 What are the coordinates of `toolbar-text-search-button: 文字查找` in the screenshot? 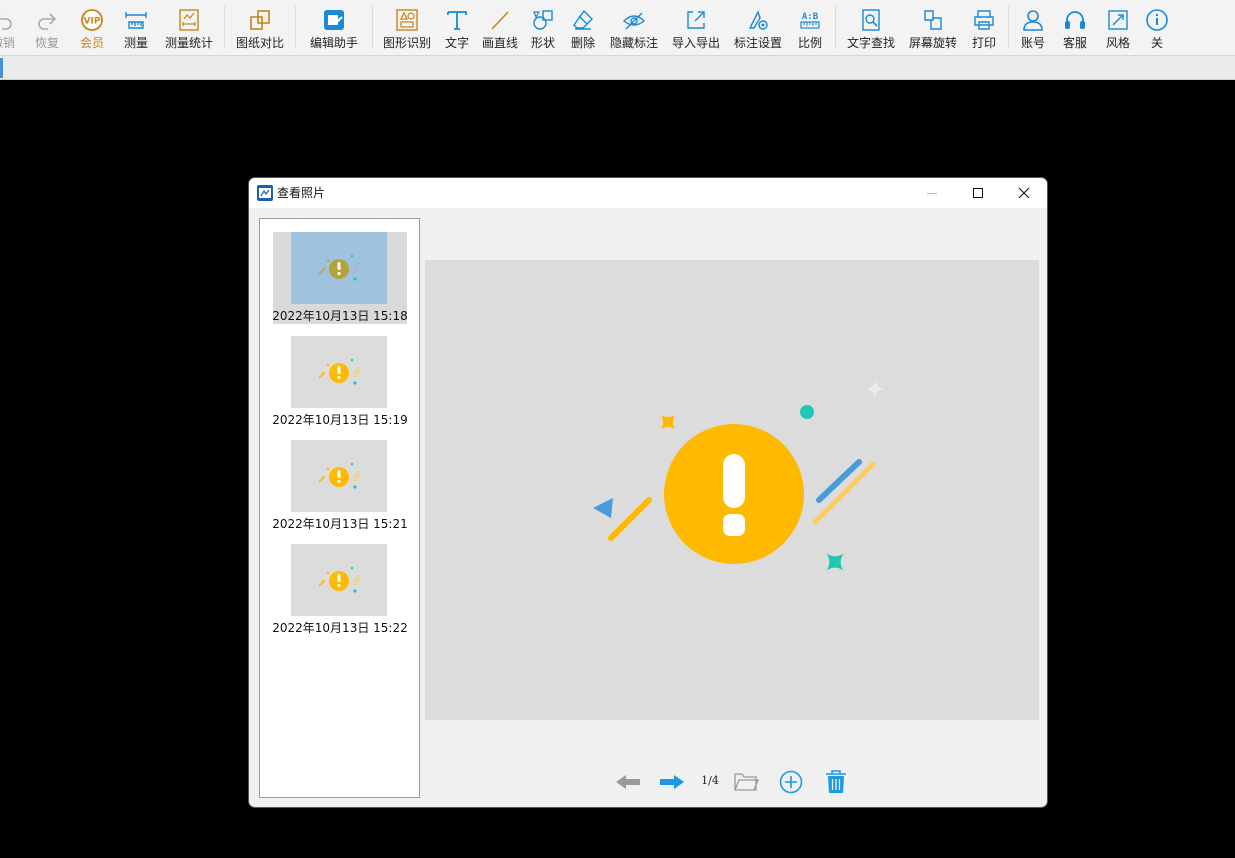 It's located at (871, 27).